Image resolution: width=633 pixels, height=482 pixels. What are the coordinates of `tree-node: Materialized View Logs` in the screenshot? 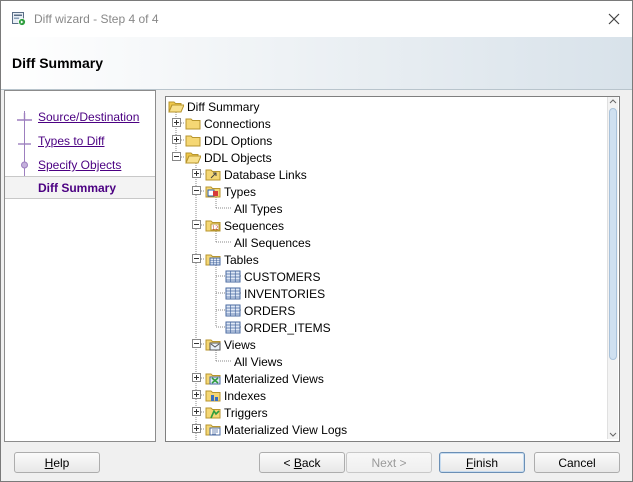 It's located at (386, 429).